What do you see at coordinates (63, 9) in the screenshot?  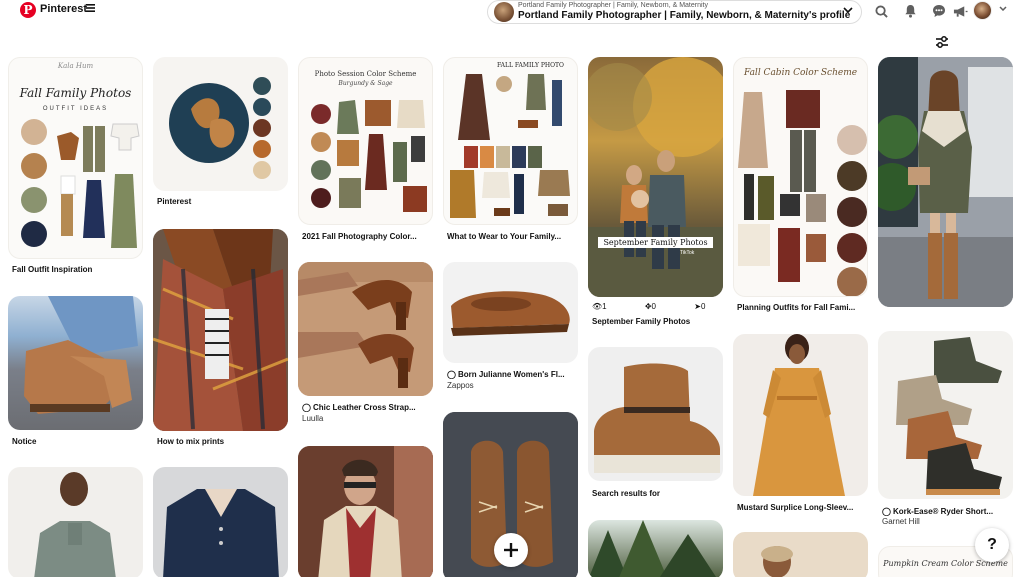 I see `brand-label: Pinterest` at bounding box center [63, 9].